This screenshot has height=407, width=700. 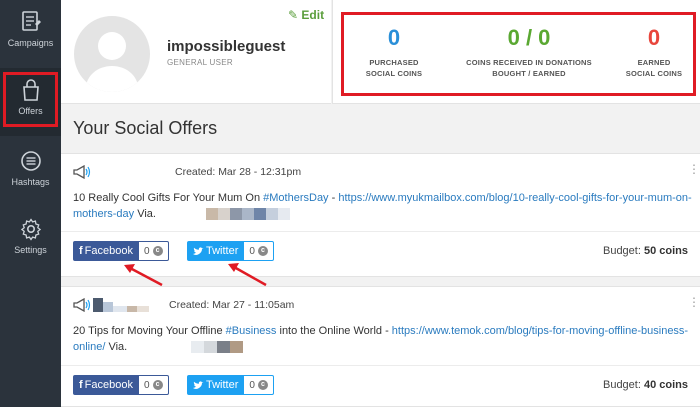 What do you see at coordinates (238, 172) in the screenshot?
I see `created-date: Created: Mar 28 - 12:31pm` at bounding box center [238, 172].